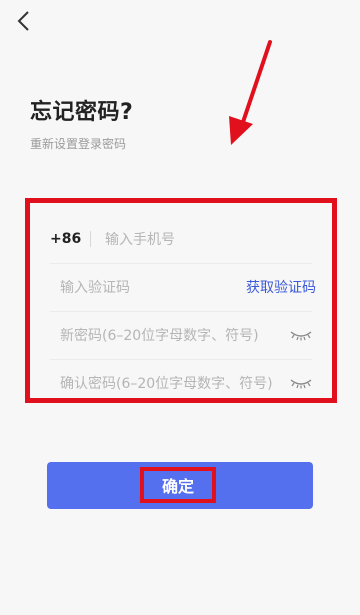  I want to click on new-password-row: 新密码(6–20位字母数字、符号), so click(181, 335).